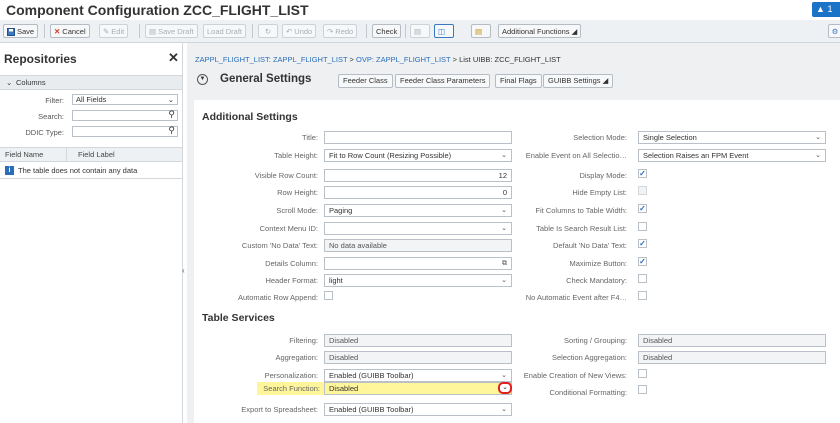  I want to click on layout-toggle-3-button: ▤, so click(481, 31).